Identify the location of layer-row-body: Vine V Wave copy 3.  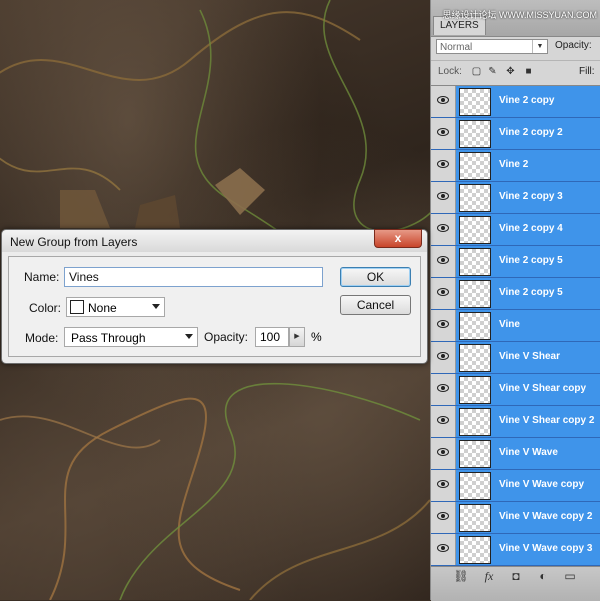
(528, 549).